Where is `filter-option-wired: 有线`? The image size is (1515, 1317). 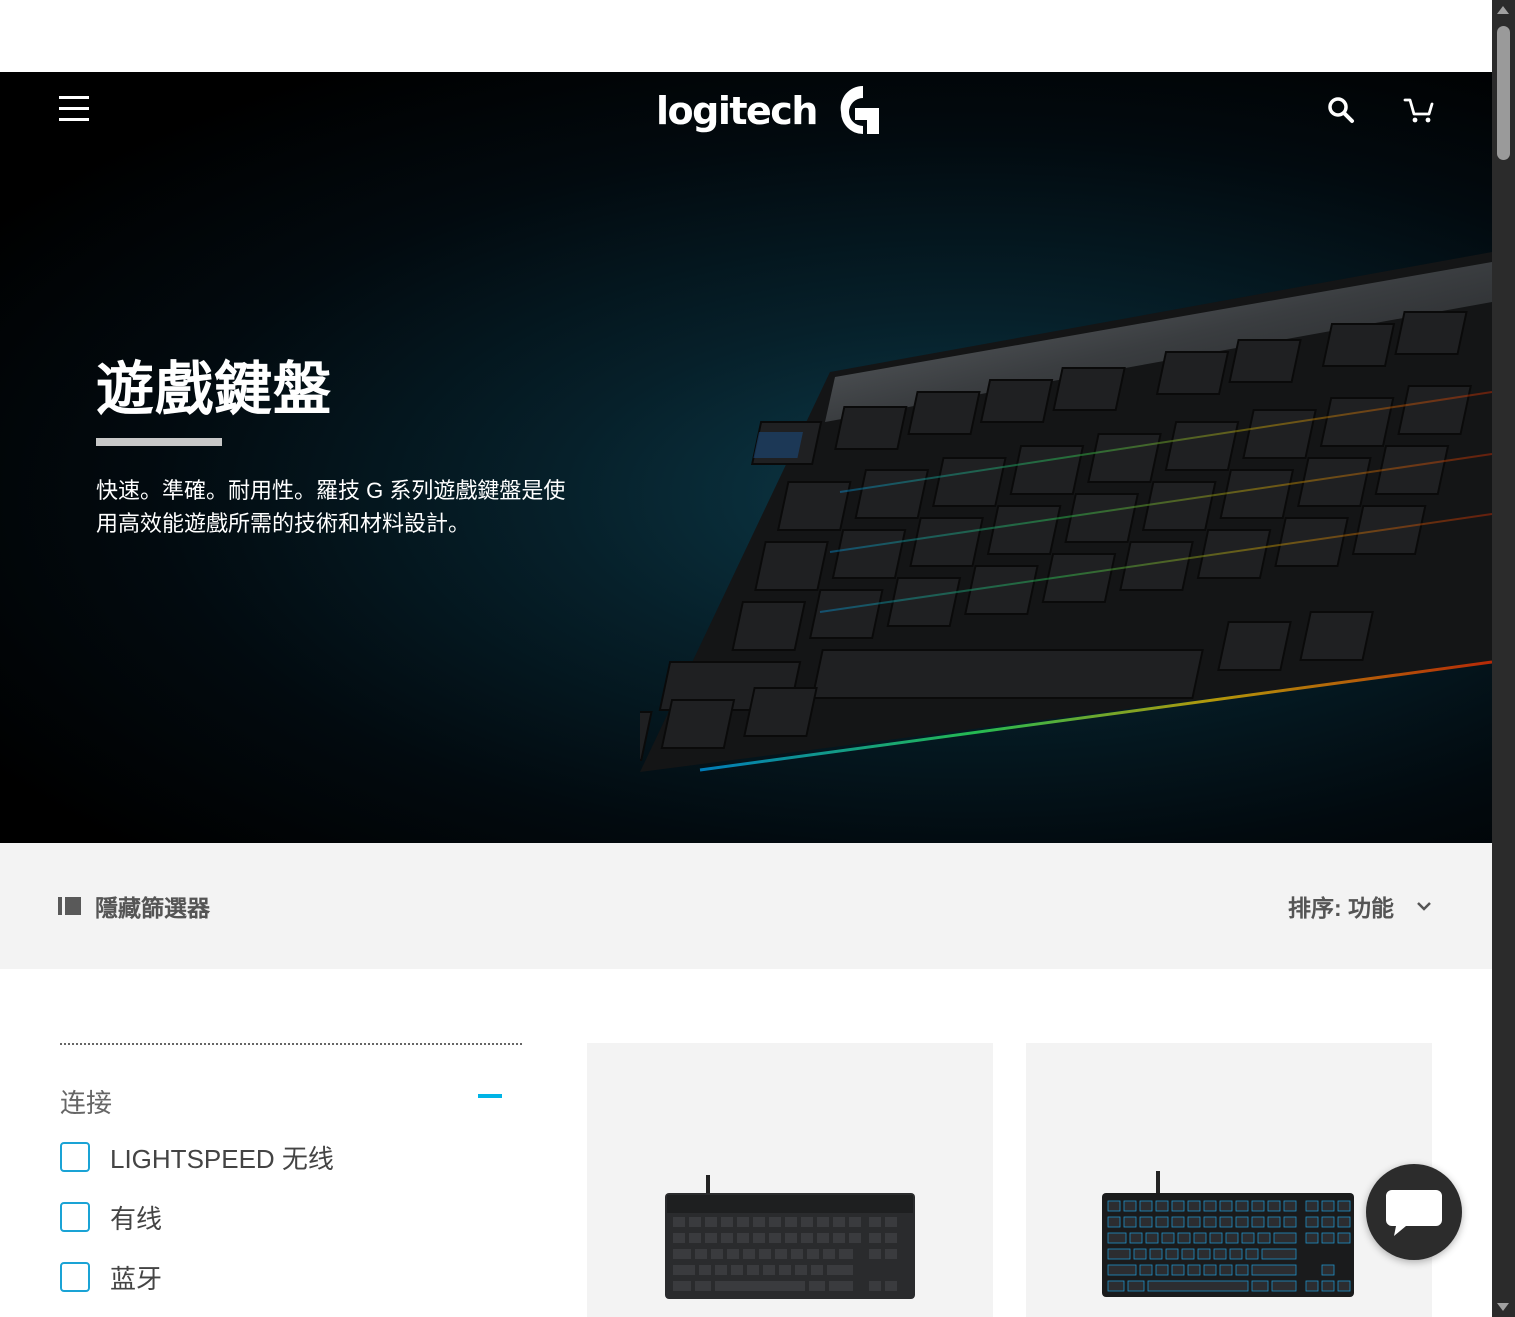
filter-option-wired: 有线 is located at coordinates (111, 1217).